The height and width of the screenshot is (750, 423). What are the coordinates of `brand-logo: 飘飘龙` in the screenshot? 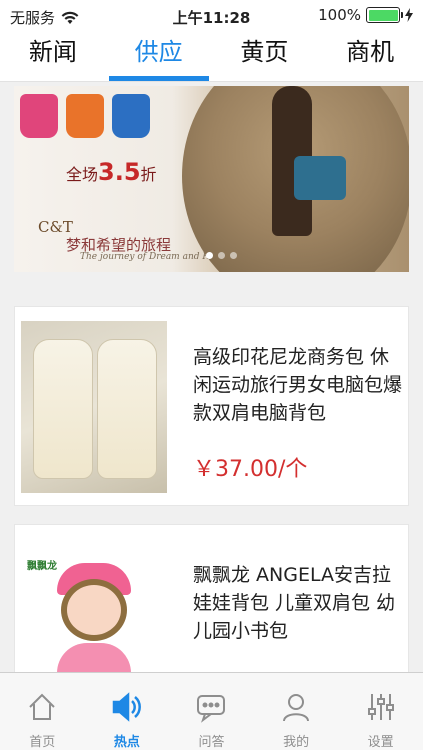 It's located at (42, 566).